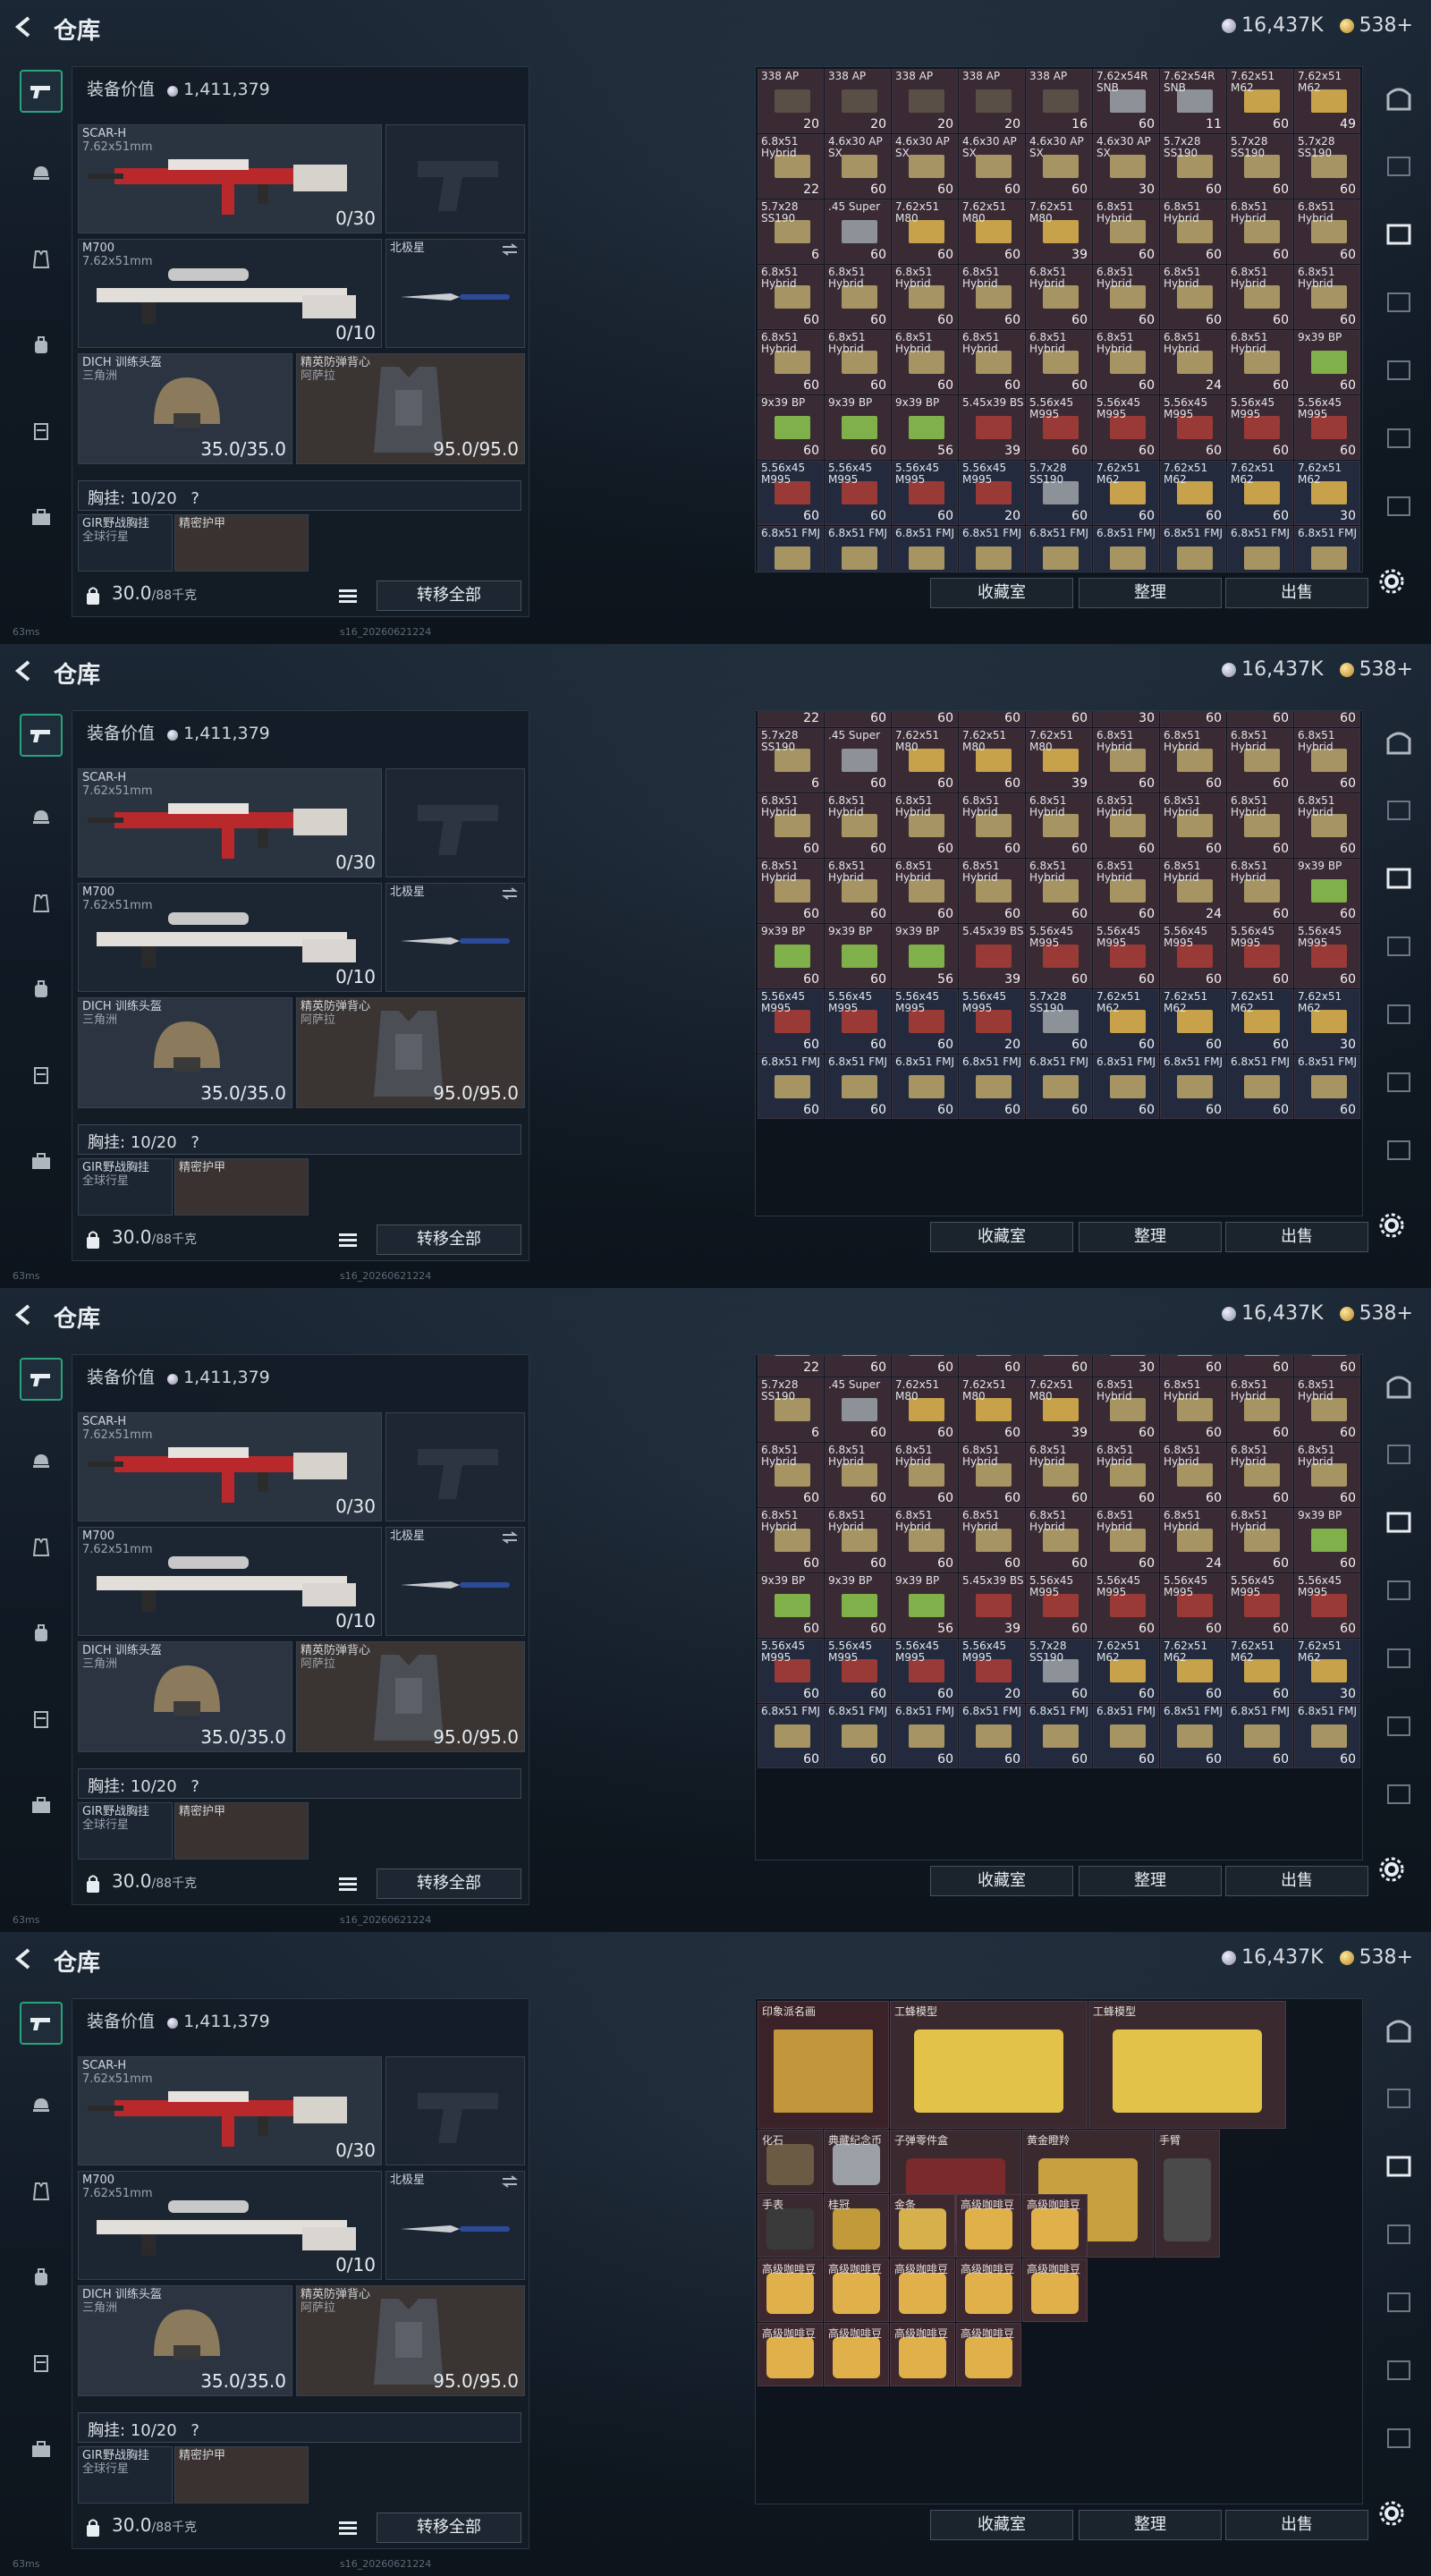 The width and height of the screenshot is (1431, 2576). Describe the element at coordinates (857, 2161) in the screenshot. I see `collectible-cell: 典藏纪念币` at that location.